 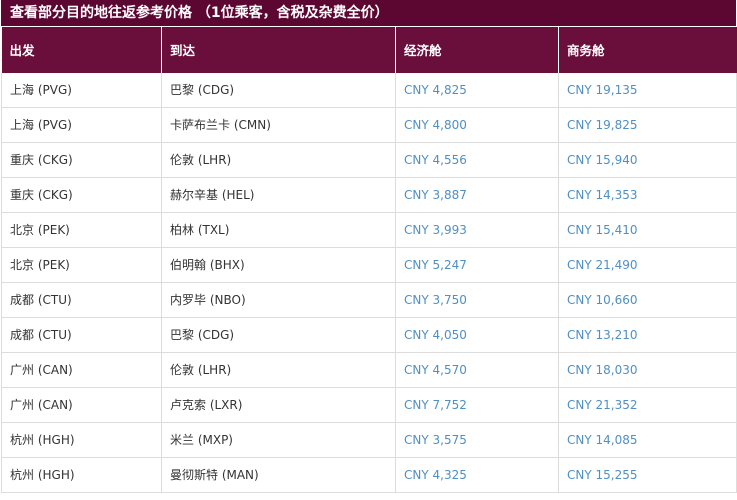 I want to click on business-price-cell: CNY 15,410, so click(x=647, y=230).